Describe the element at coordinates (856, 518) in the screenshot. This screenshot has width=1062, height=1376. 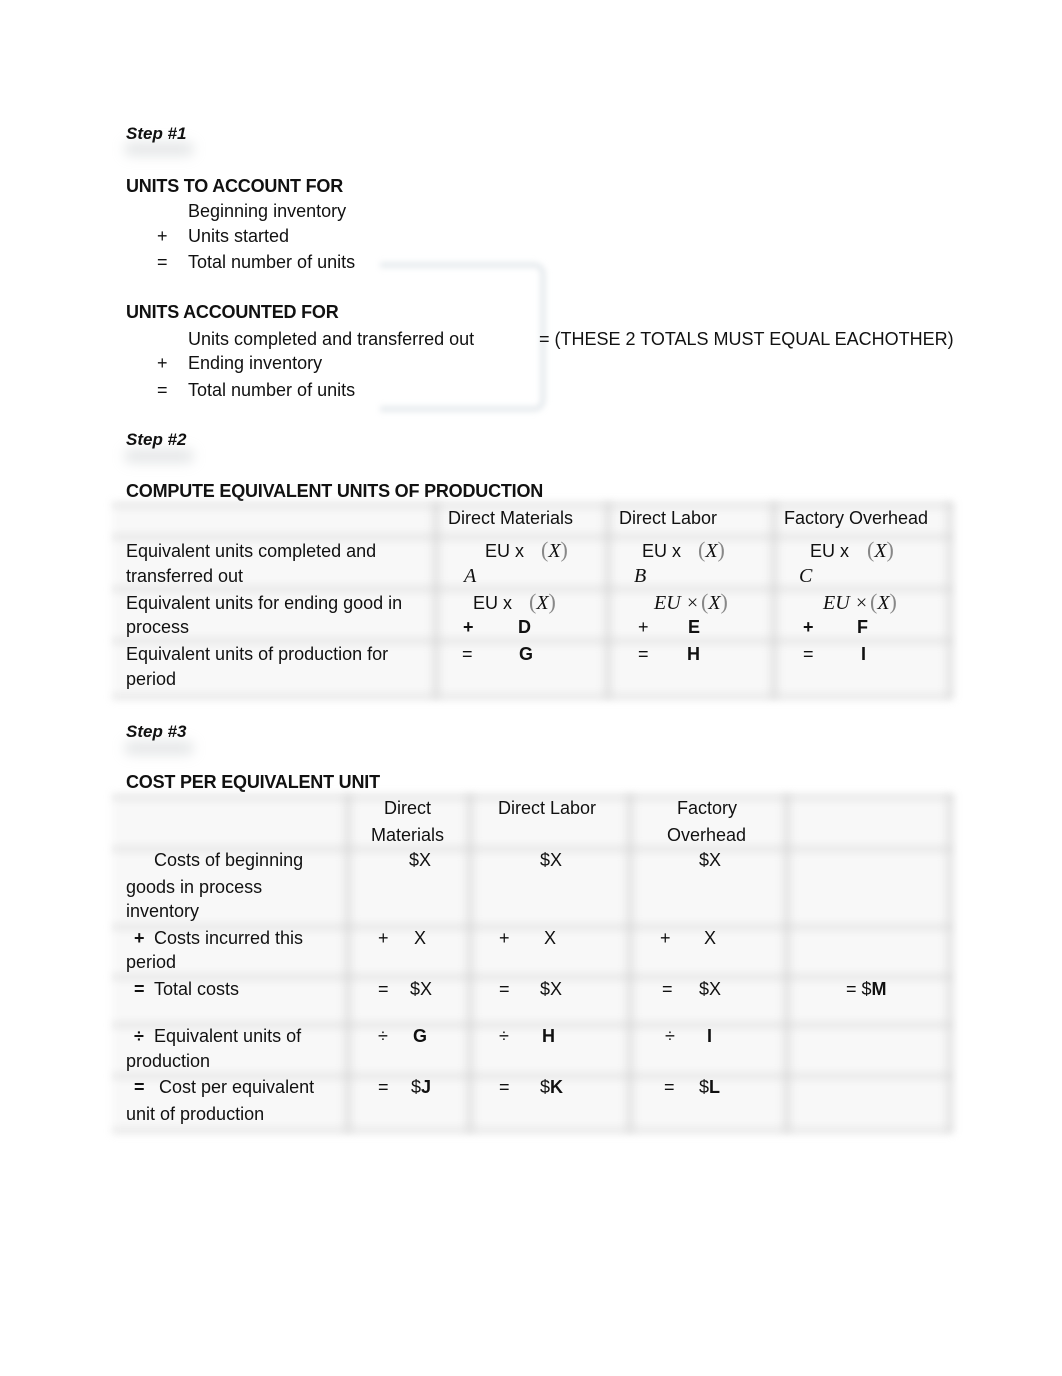
I see `col-header-factory-overhead: Factory Overhead` at that location.